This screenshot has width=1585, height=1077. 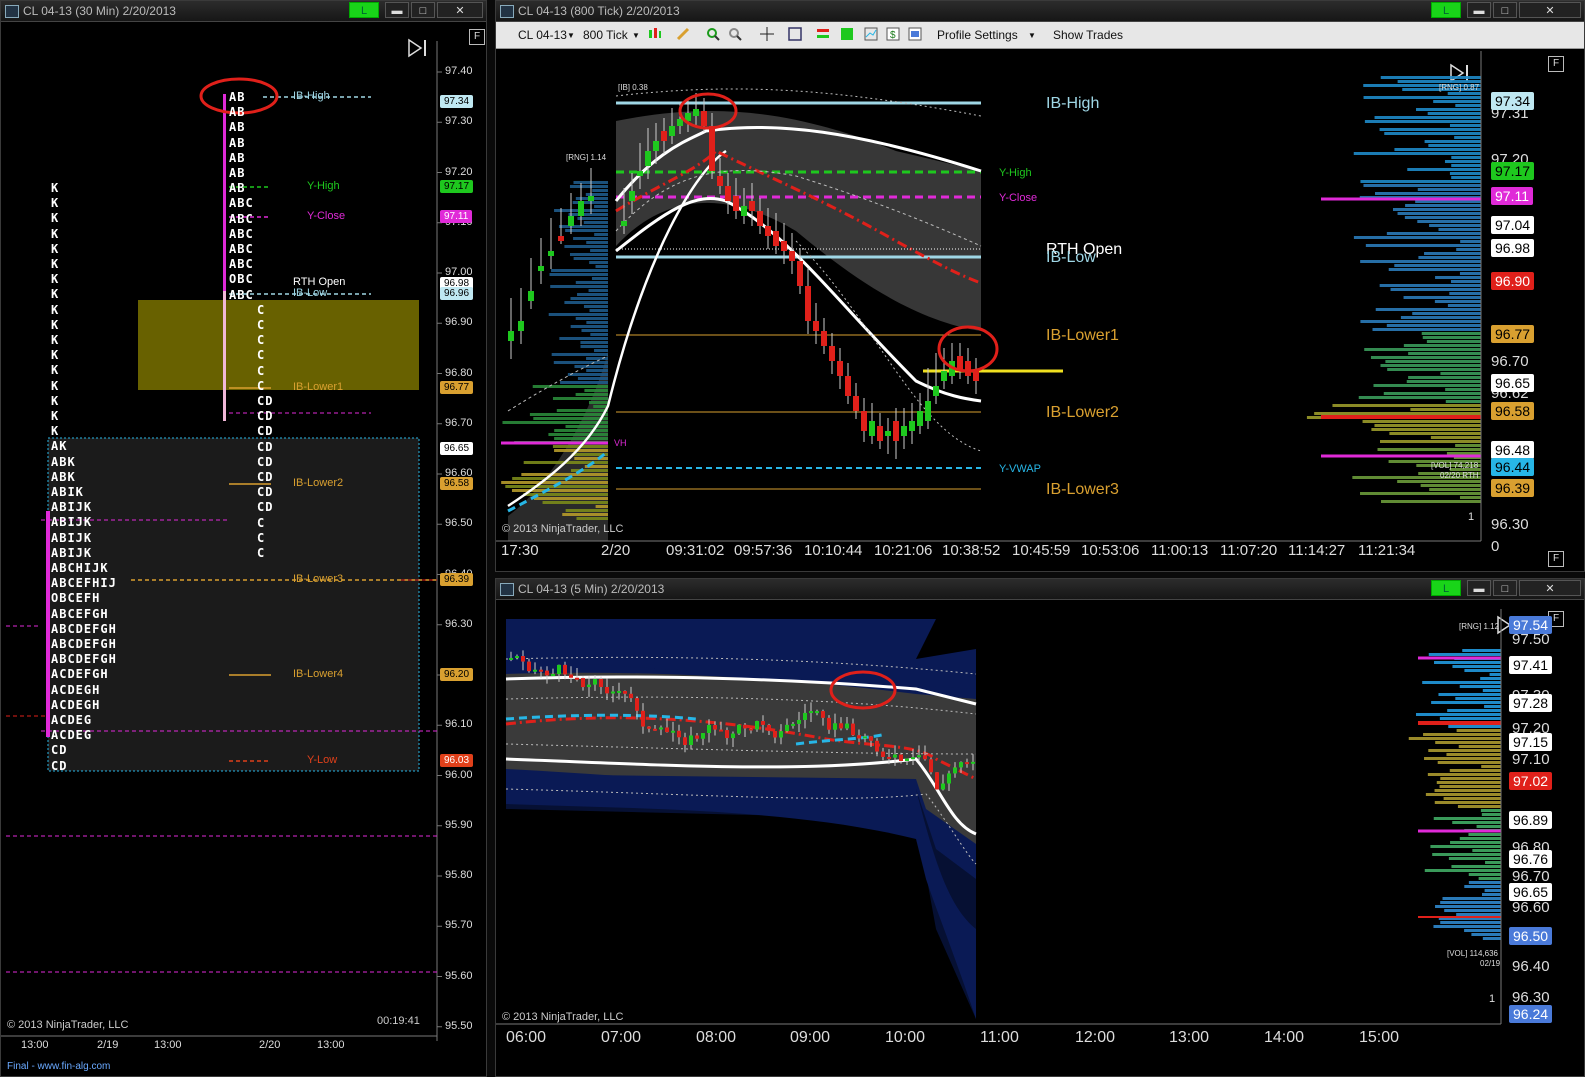 I want to click on price-tag: 97.41, so click(x=1531, y=665).